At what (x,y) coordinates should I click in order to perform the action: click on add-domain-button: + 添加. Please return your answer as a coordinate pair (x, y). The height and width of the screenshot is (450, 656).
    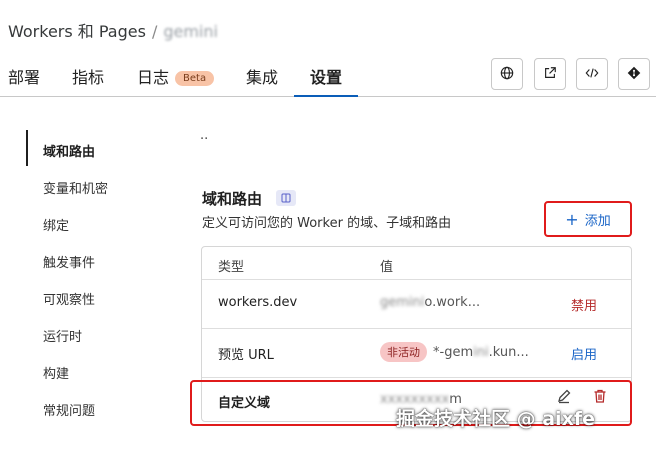
    Looking at the image, I should click on (588, 219).